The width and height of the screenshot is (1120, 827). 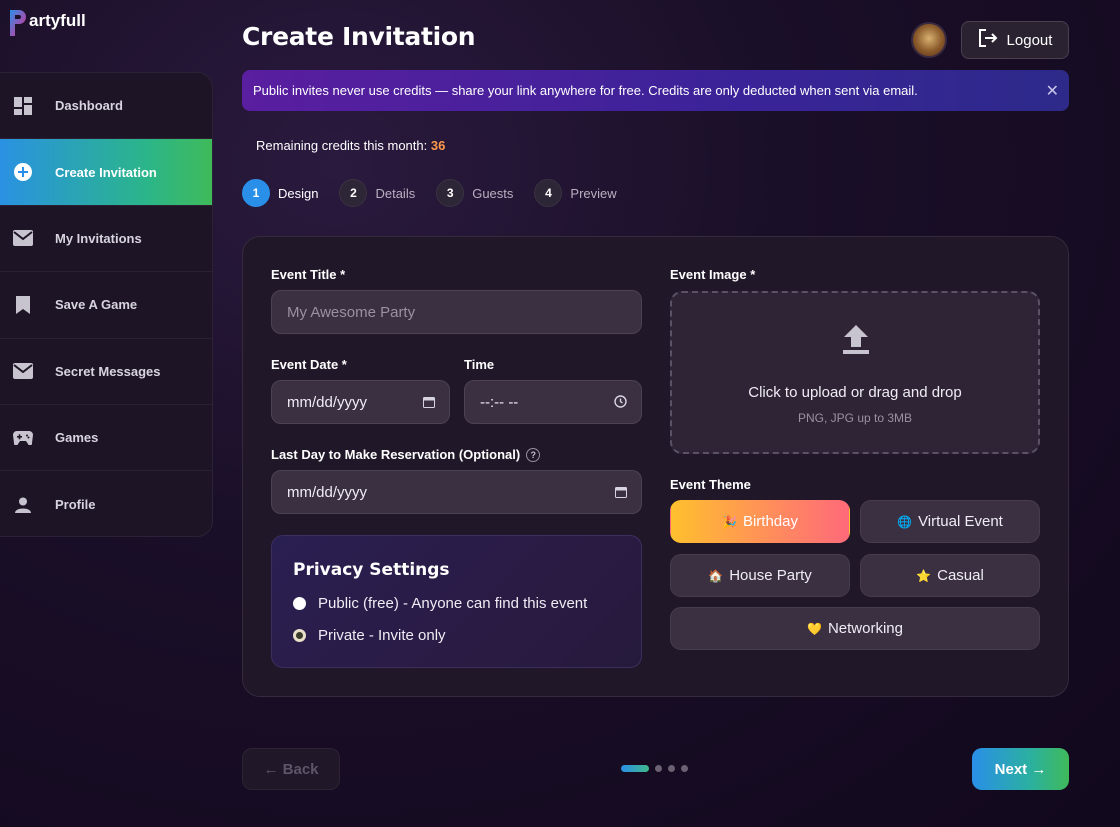 I want to click on upload-file-hint: PNG, JPG up to 3MB, so click(x=855, y=418).